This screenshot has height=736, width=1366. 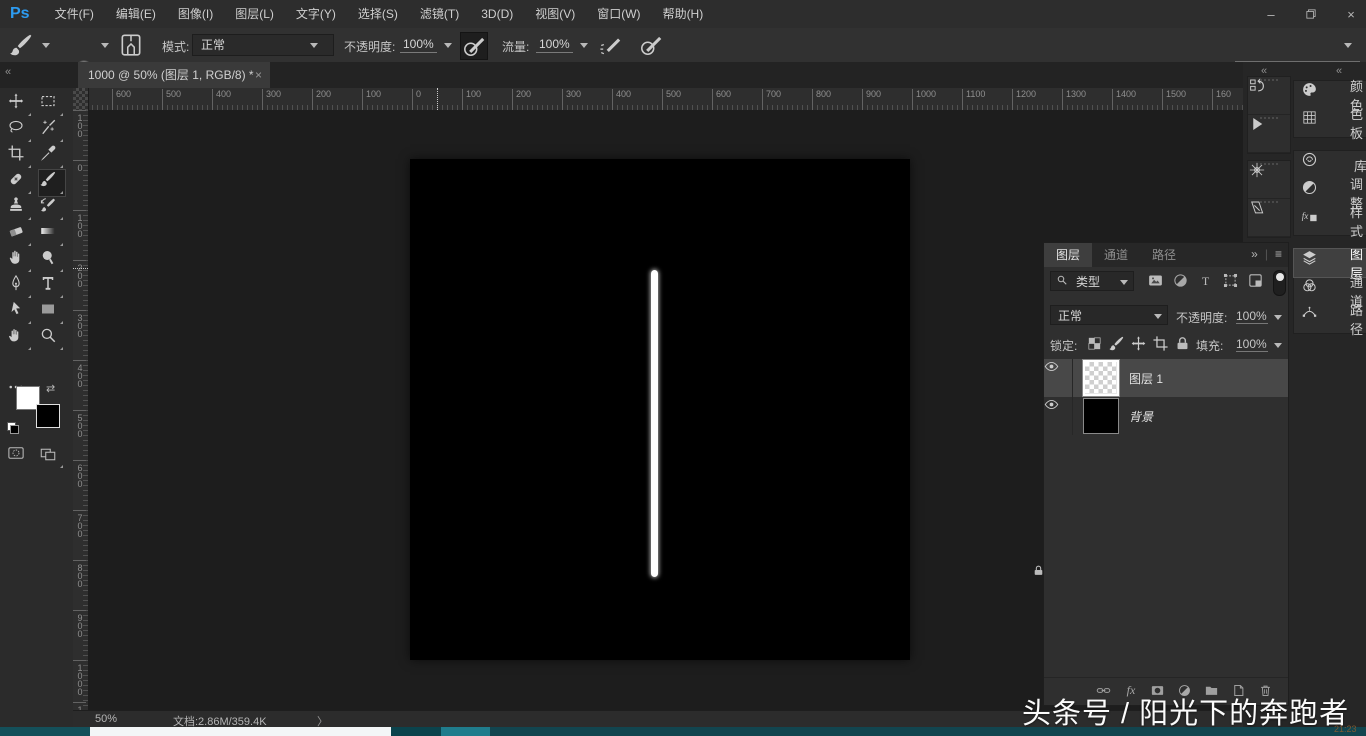 I want to click on screen-mode-button, so click(x=52, y=457).